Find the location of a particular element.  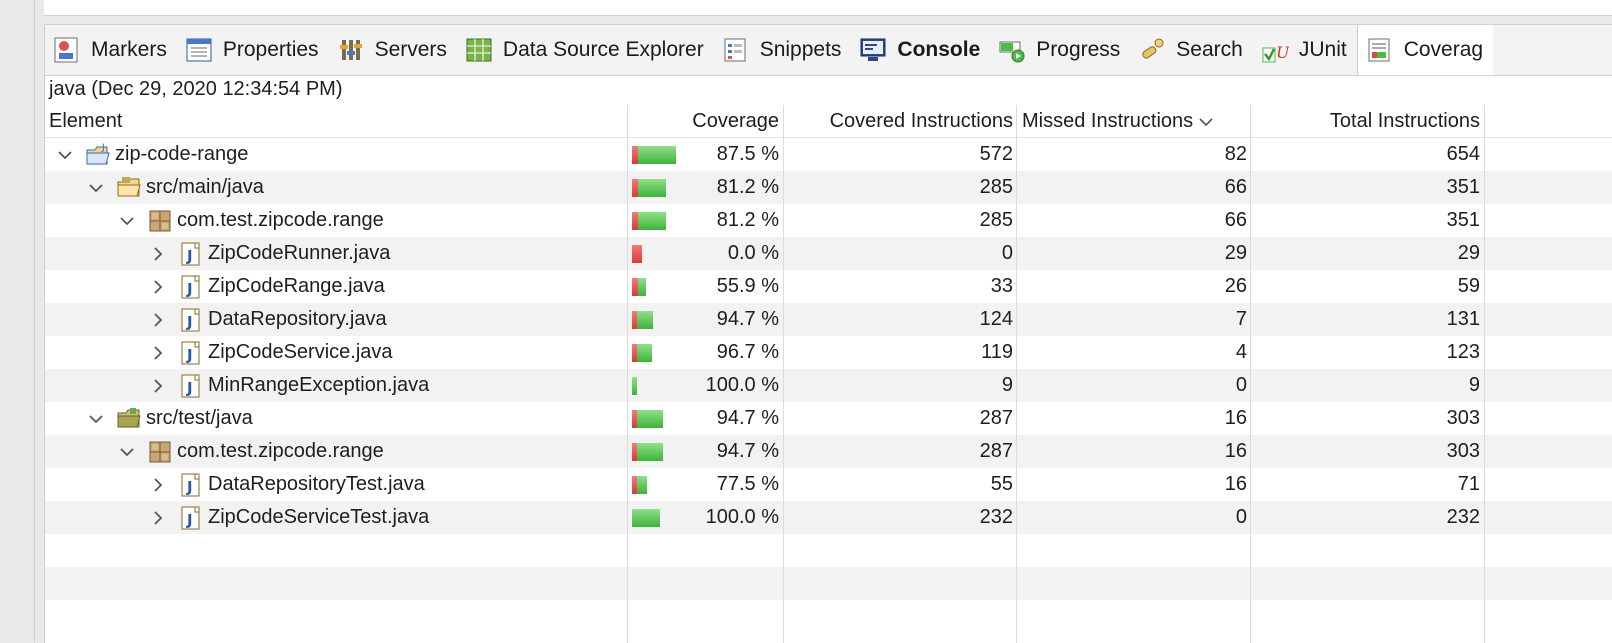

tab-markers: Markers is located at coordinates (111, 50).